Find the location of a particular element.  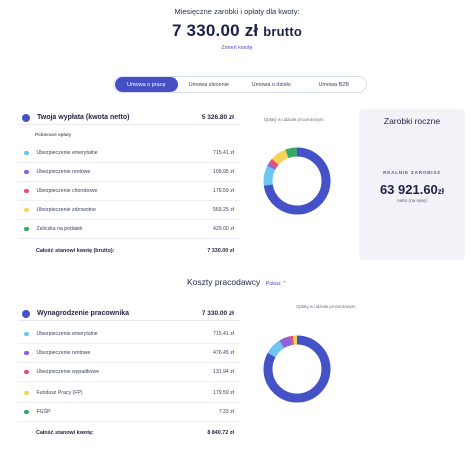

net-salary-row: Twoja wypłata (kwota netto) 5 326.80 zł is located at coordinates (129, 118).